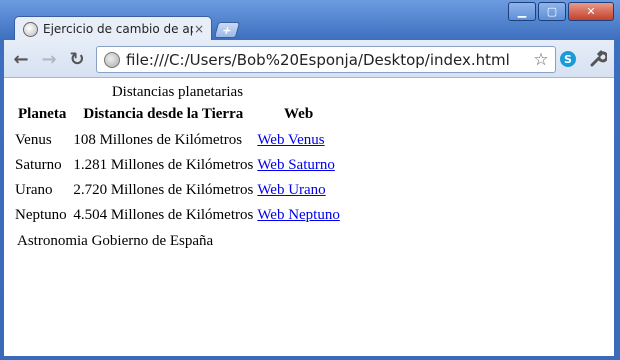 The width and height of the screenshot is (620, 360). Describe the element at coordinates (41, 215) in the screenshot. I see `planet-cell: Neptuno` at that location.